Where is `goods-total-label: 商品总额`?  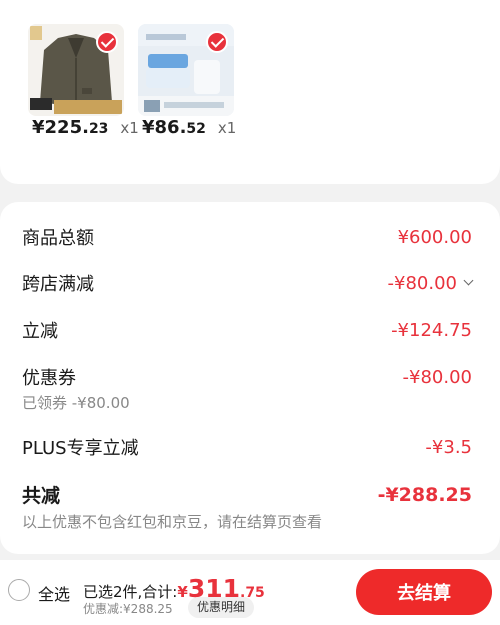 goods-total-label: 商品总额 is located at coordinates (58, 238).